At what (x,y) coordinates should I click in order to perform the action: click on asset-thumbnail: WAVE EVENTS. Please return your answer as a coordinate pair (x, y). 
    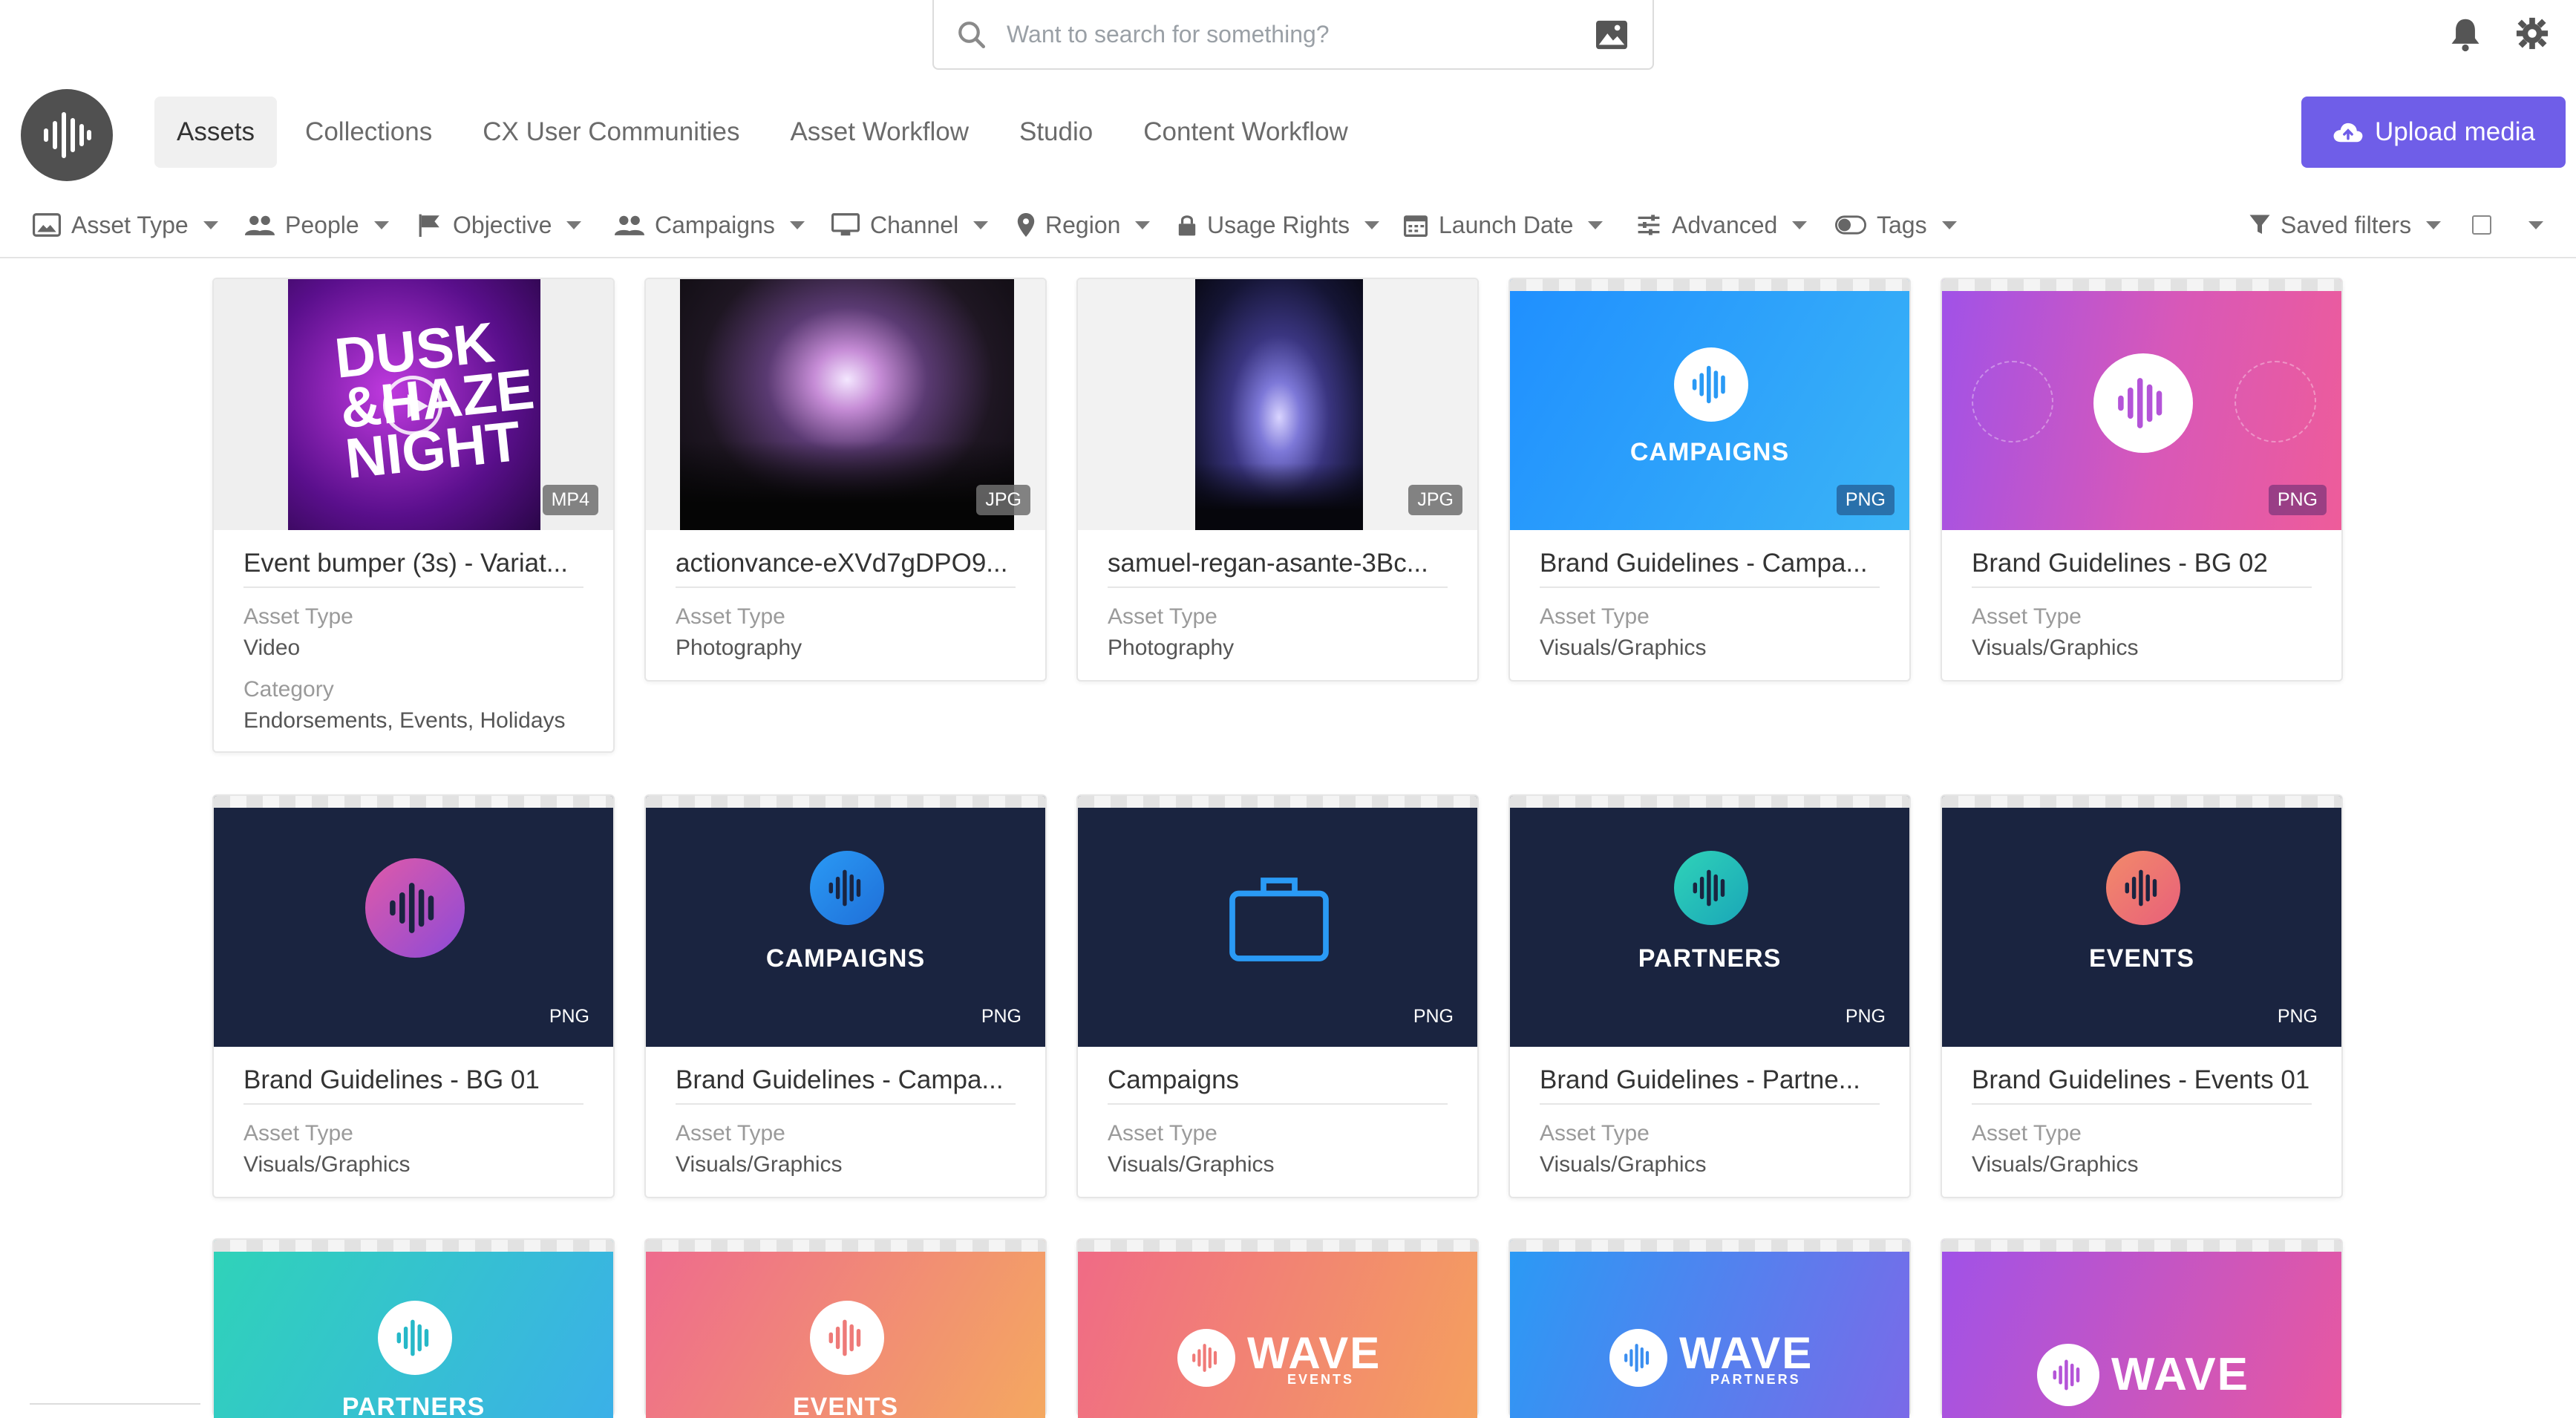
    Looking at the image, I should click on (1277, 1329).